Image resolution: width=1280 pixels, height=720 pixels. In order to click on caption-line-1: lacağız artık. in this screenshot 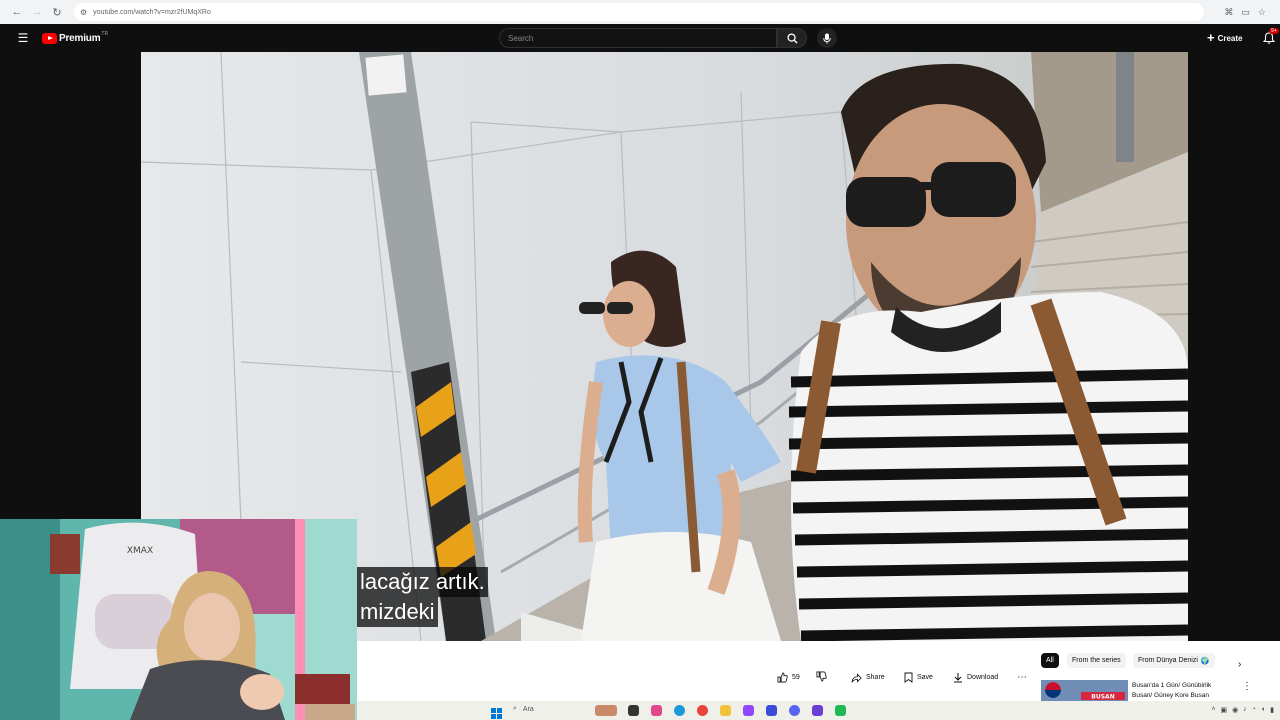, I will do `click(422, 582)`.